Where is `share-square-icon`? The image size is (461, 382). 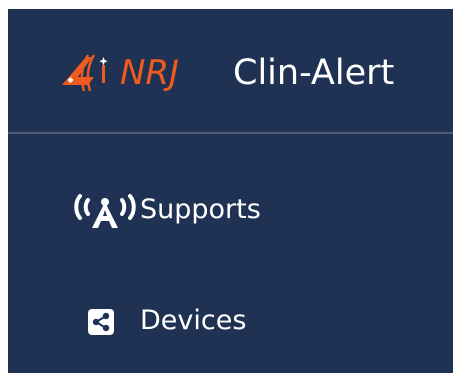 share-square-icon is located at coordinates (106, 321).